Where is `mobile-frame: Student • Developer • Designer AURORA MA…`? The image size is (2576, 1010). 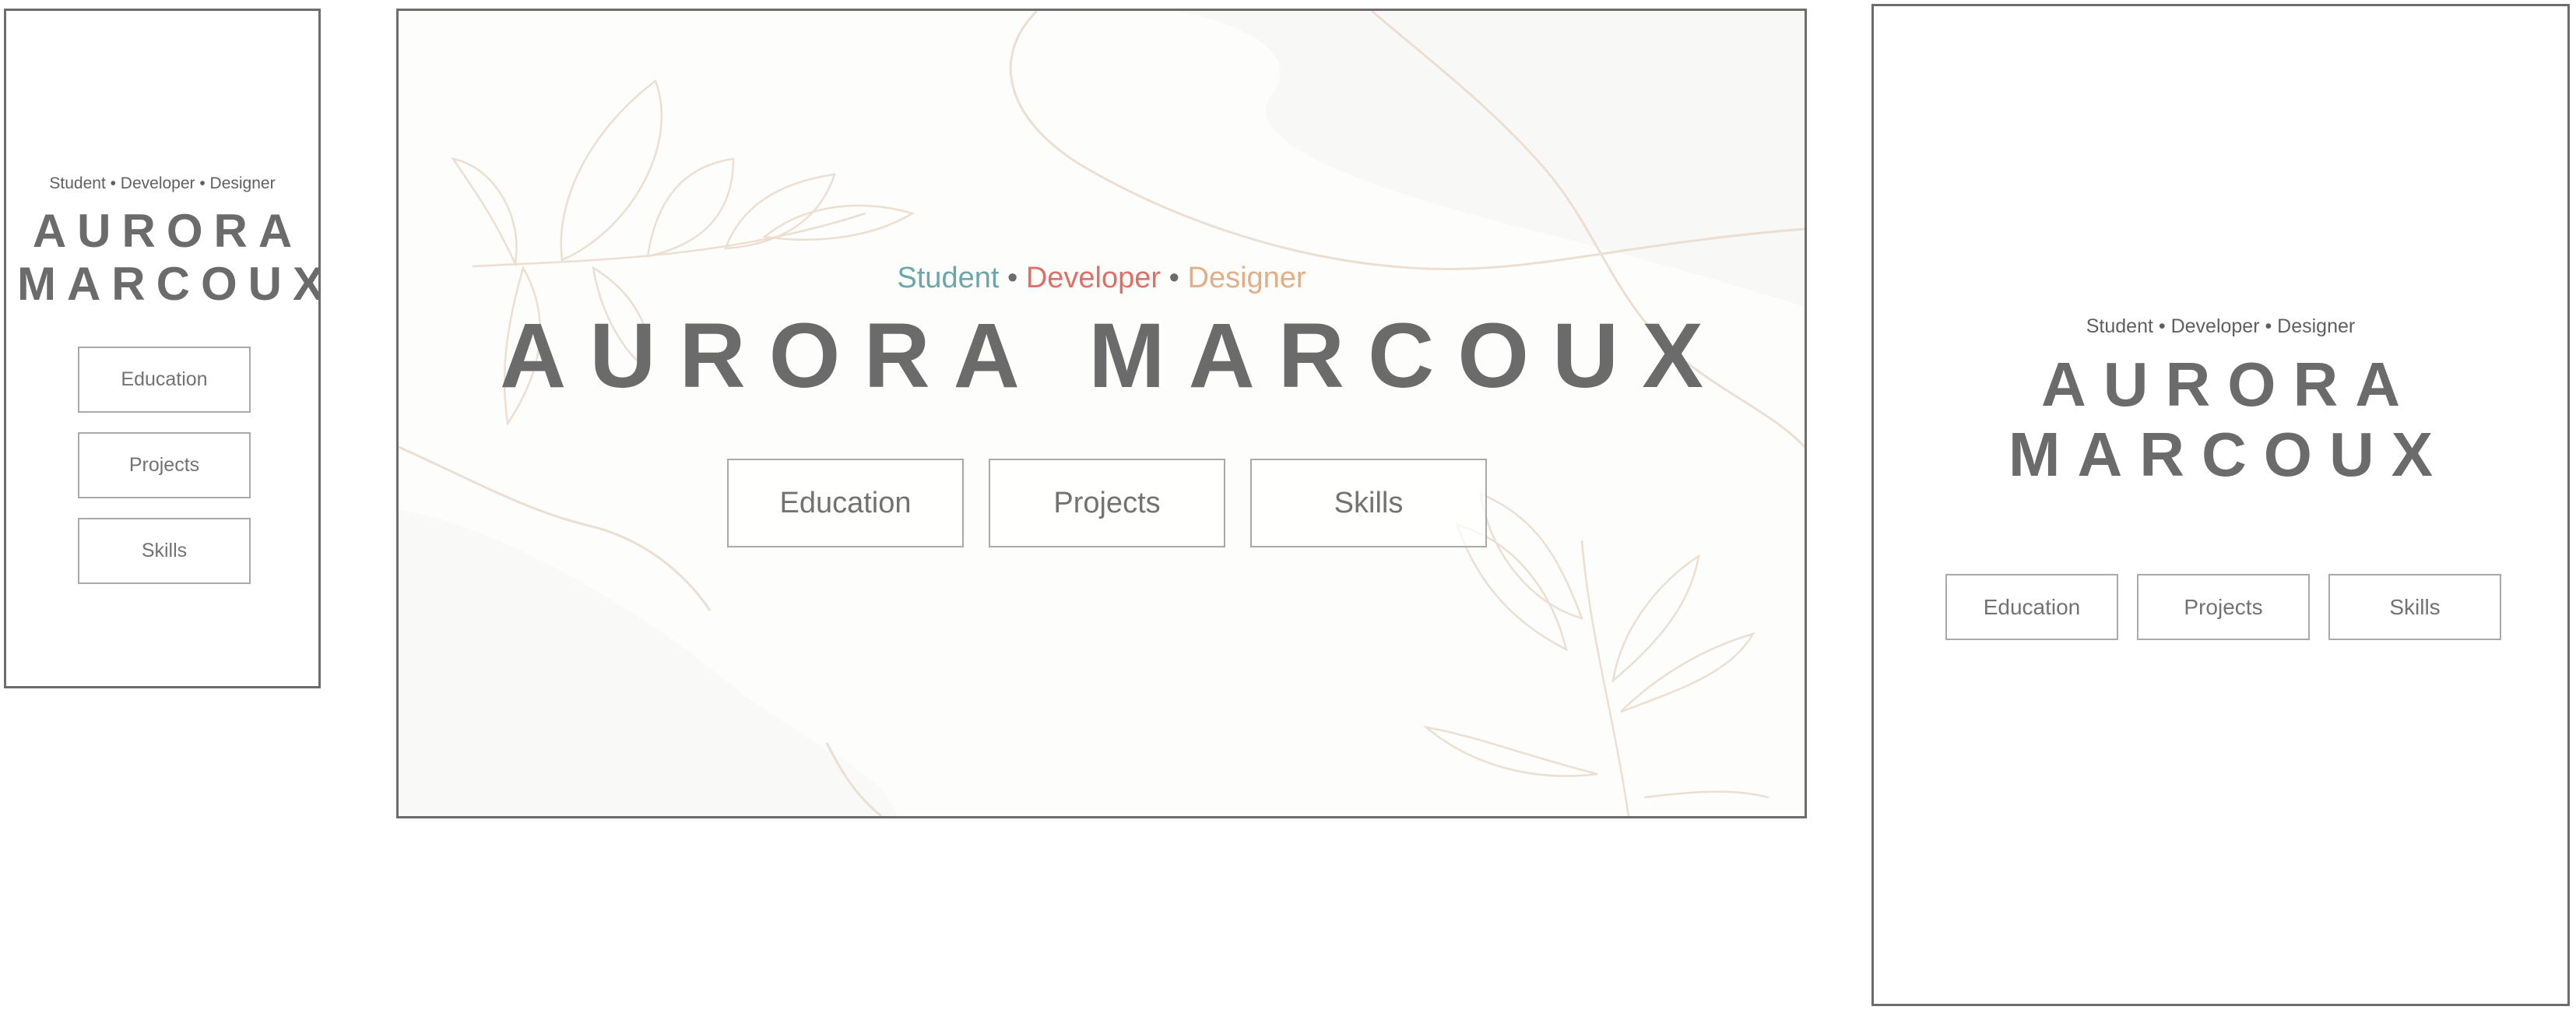 mobile-frame: Student • Developer • Designer AURORA MA… is located at coordinates (162, 348).